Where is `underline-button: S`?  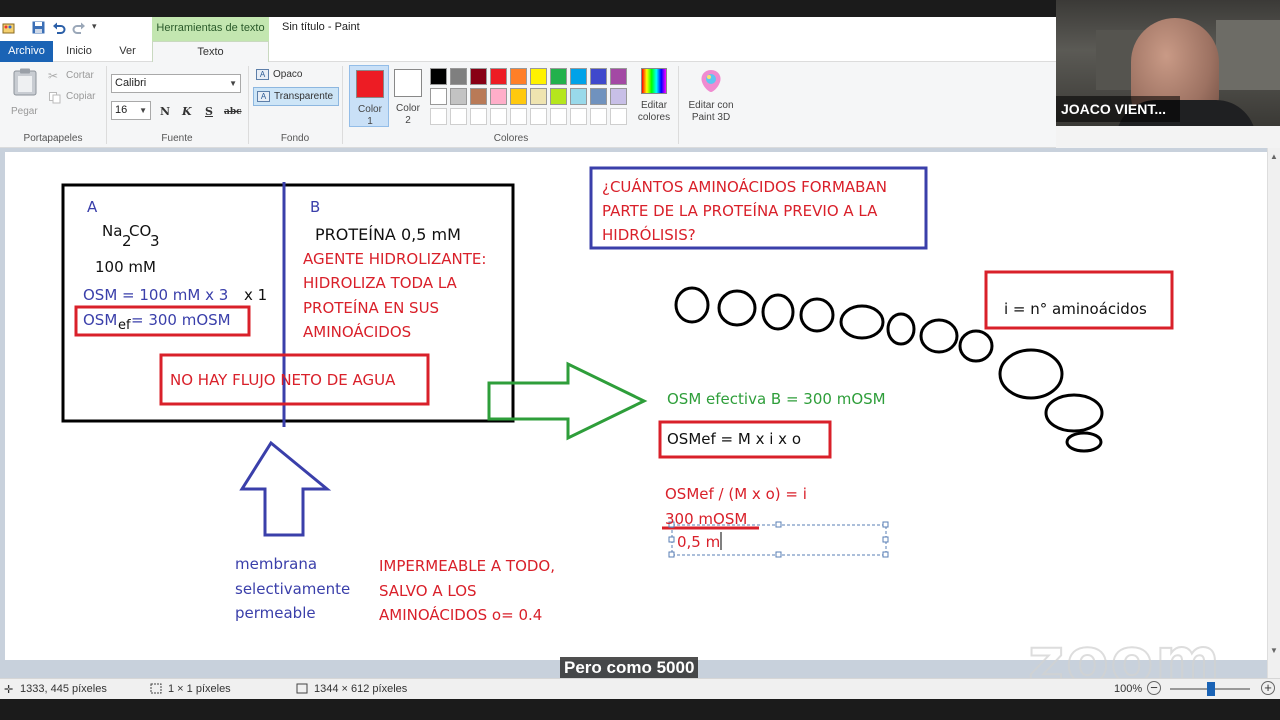
underline-button: S is located at coordinates (209, 111).